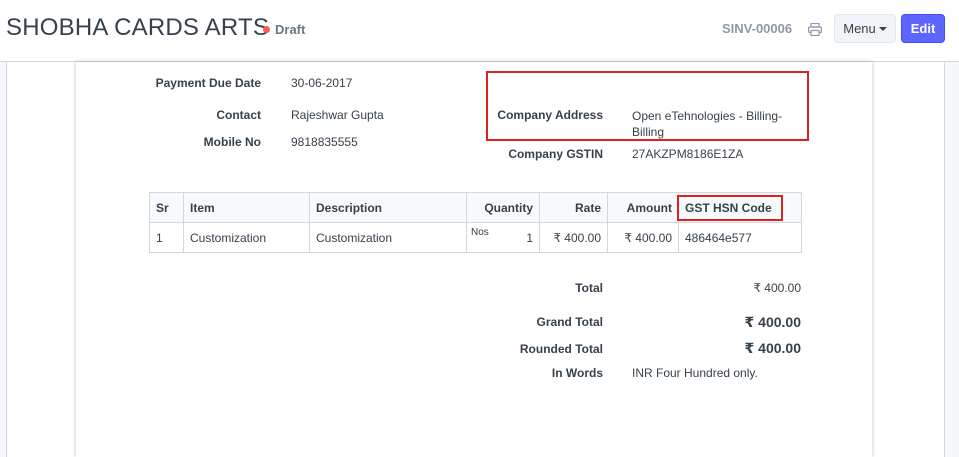  I want to click on cell-sr: 1, so click(166, 237).